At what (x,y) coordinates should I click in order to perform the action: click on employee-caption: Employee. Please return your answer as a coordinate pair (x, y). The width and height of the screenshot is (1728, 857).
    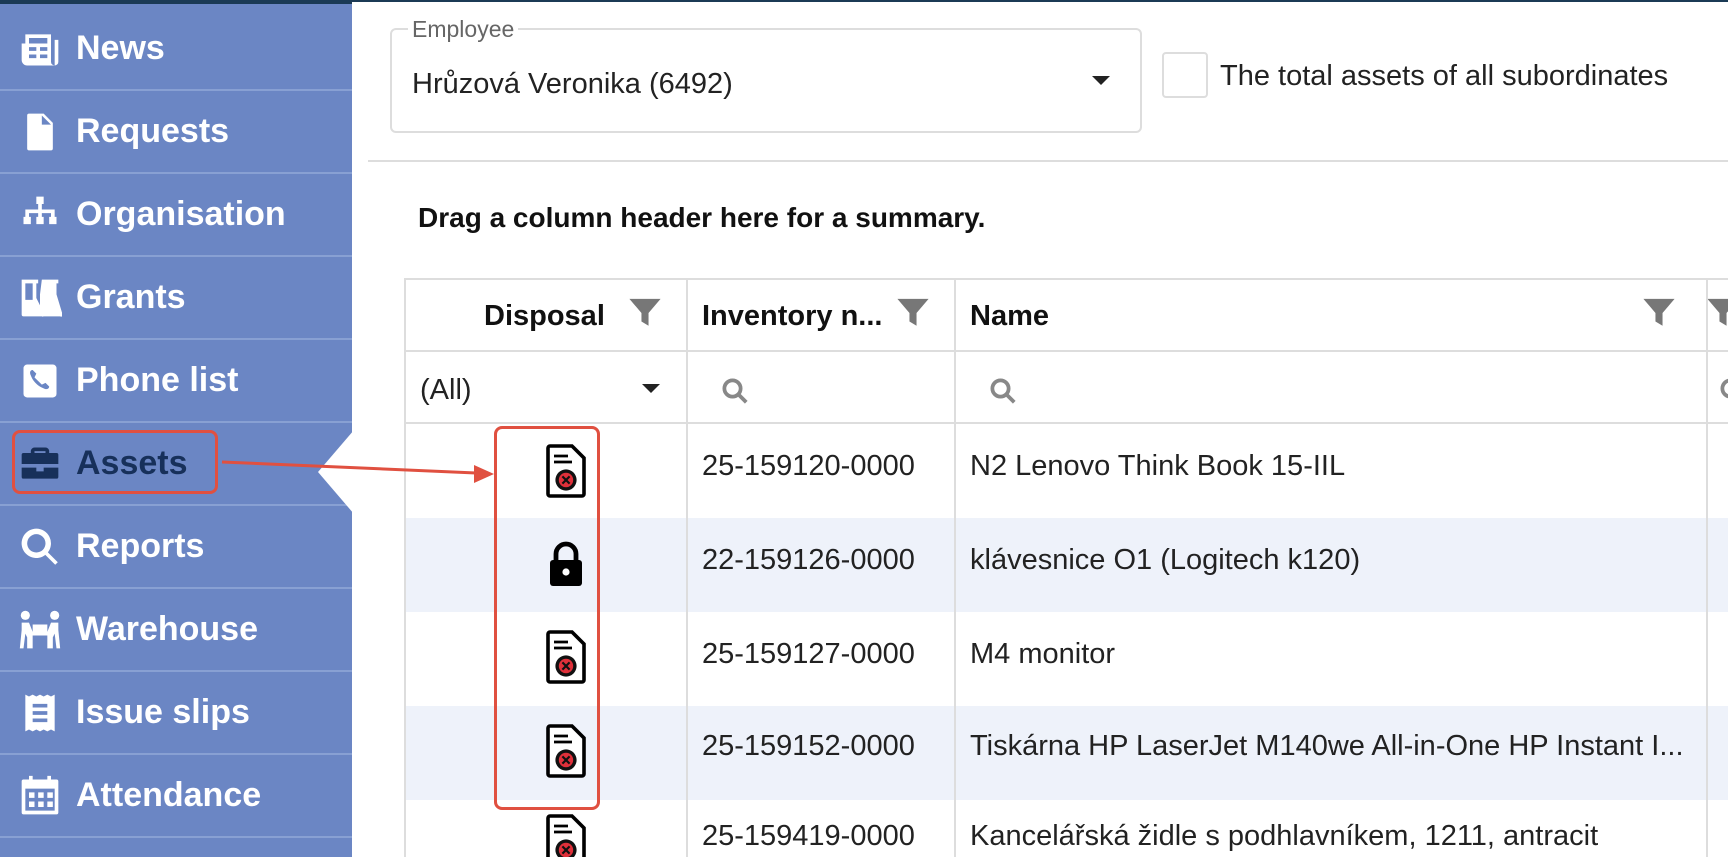
    Looking at the image, I should click on (463, 29).